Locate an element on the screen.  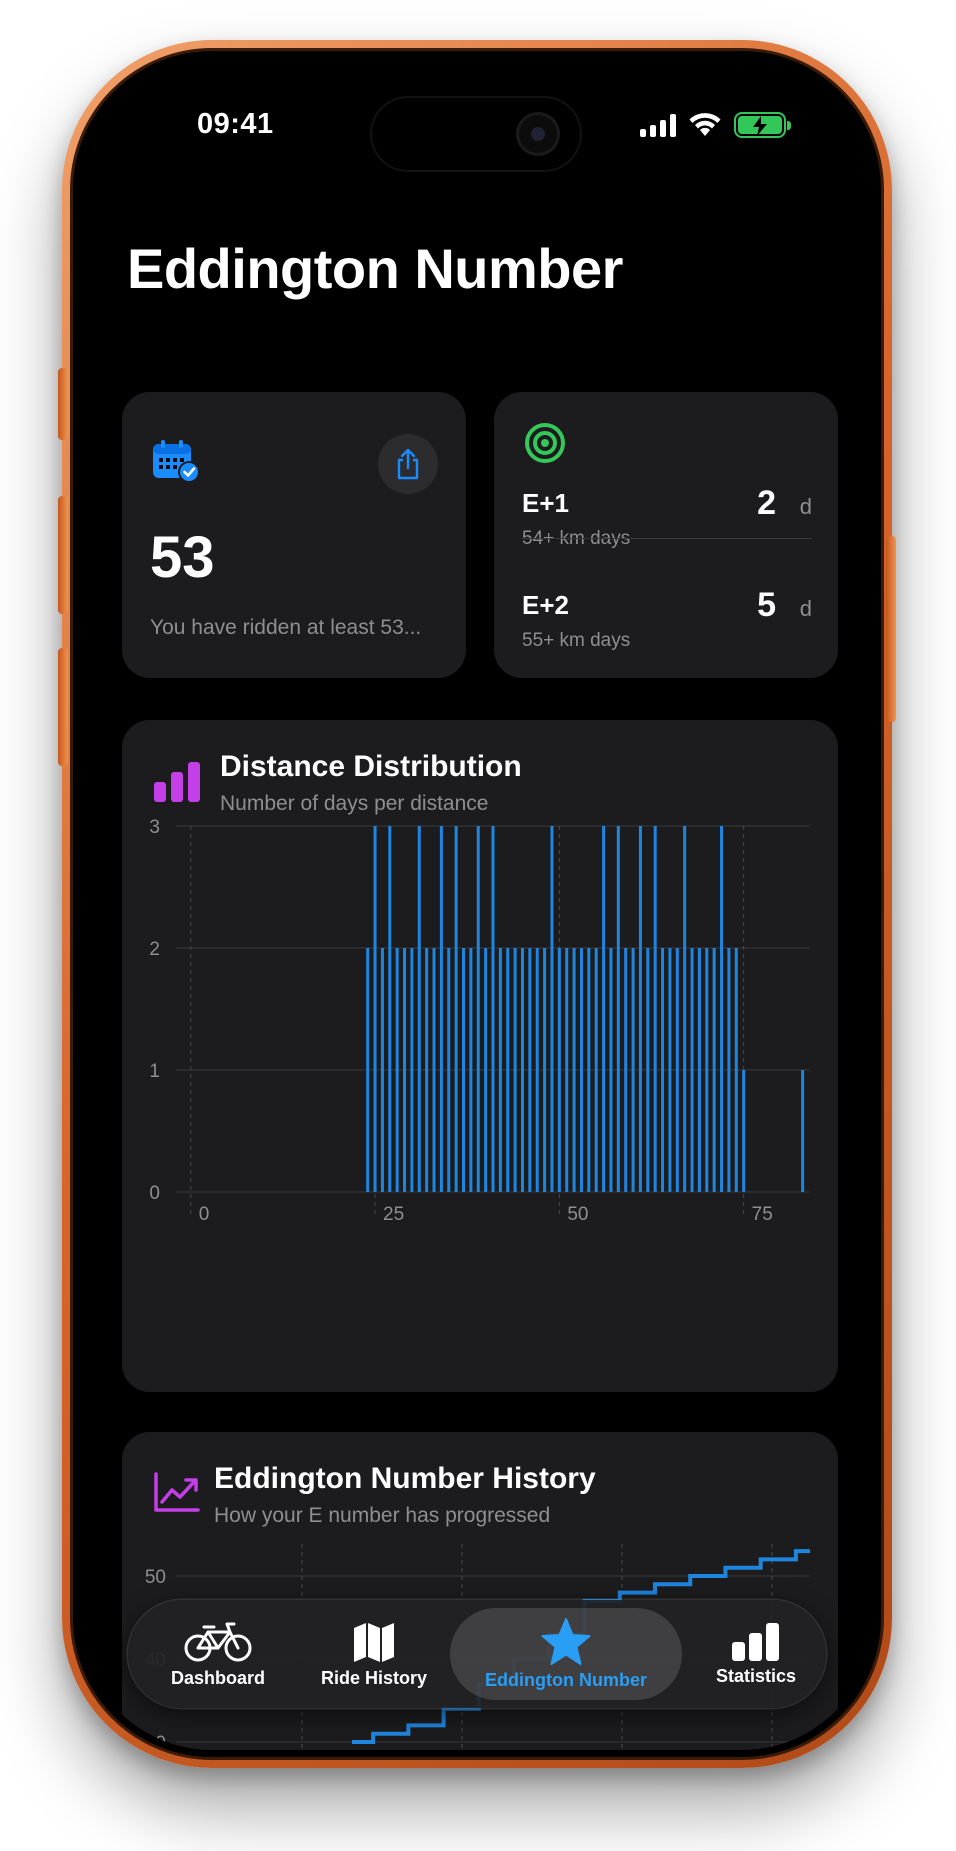
targets-card: E+1 54+ km days 2 d E+2 55+ km days 5 d is located at coordinates (666, 535).